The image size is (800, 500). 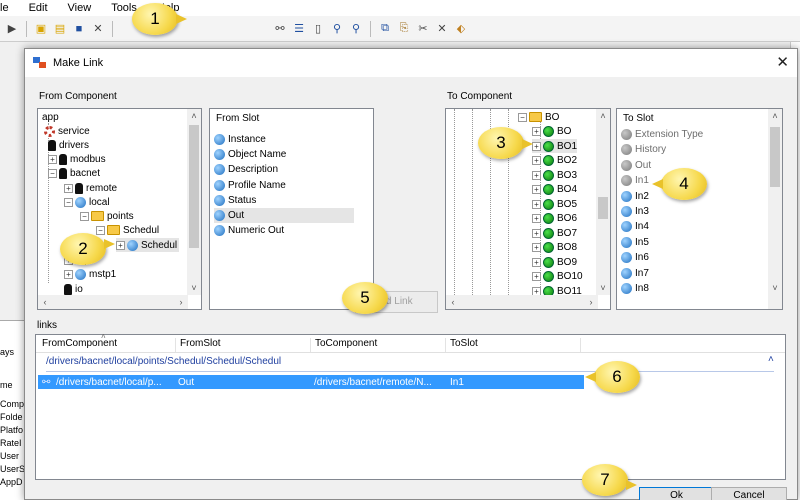 I want to click on to-slot-item: Extension Type, so click(x=691, y=134).